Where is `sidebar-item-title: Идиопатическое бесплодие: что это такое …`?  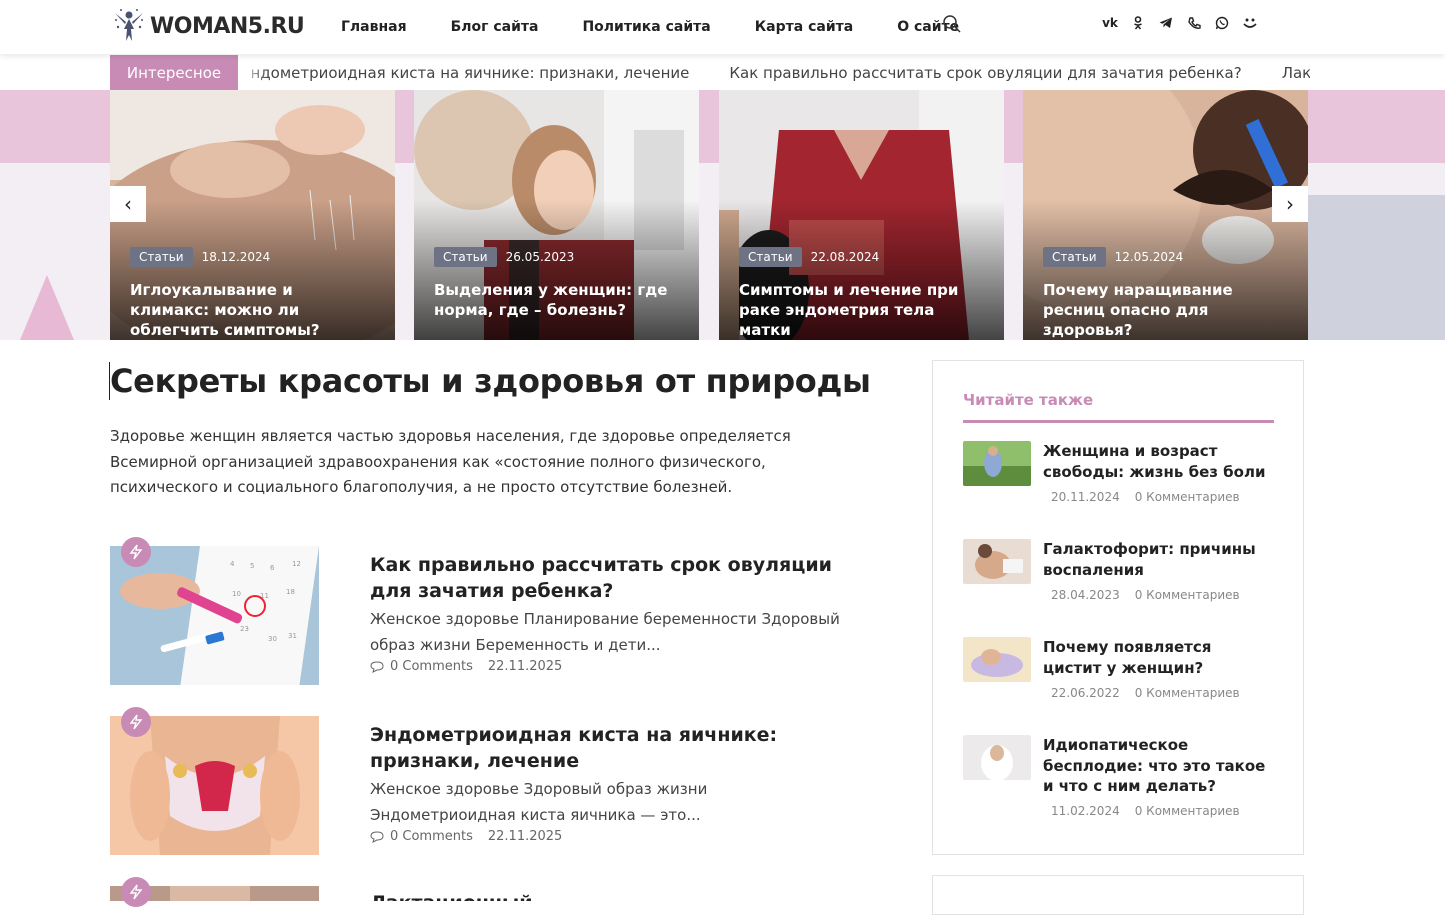 sidebar-item-title: Идиопатическое бесплодие: что это такое … is located at coordinates (1159, 766).